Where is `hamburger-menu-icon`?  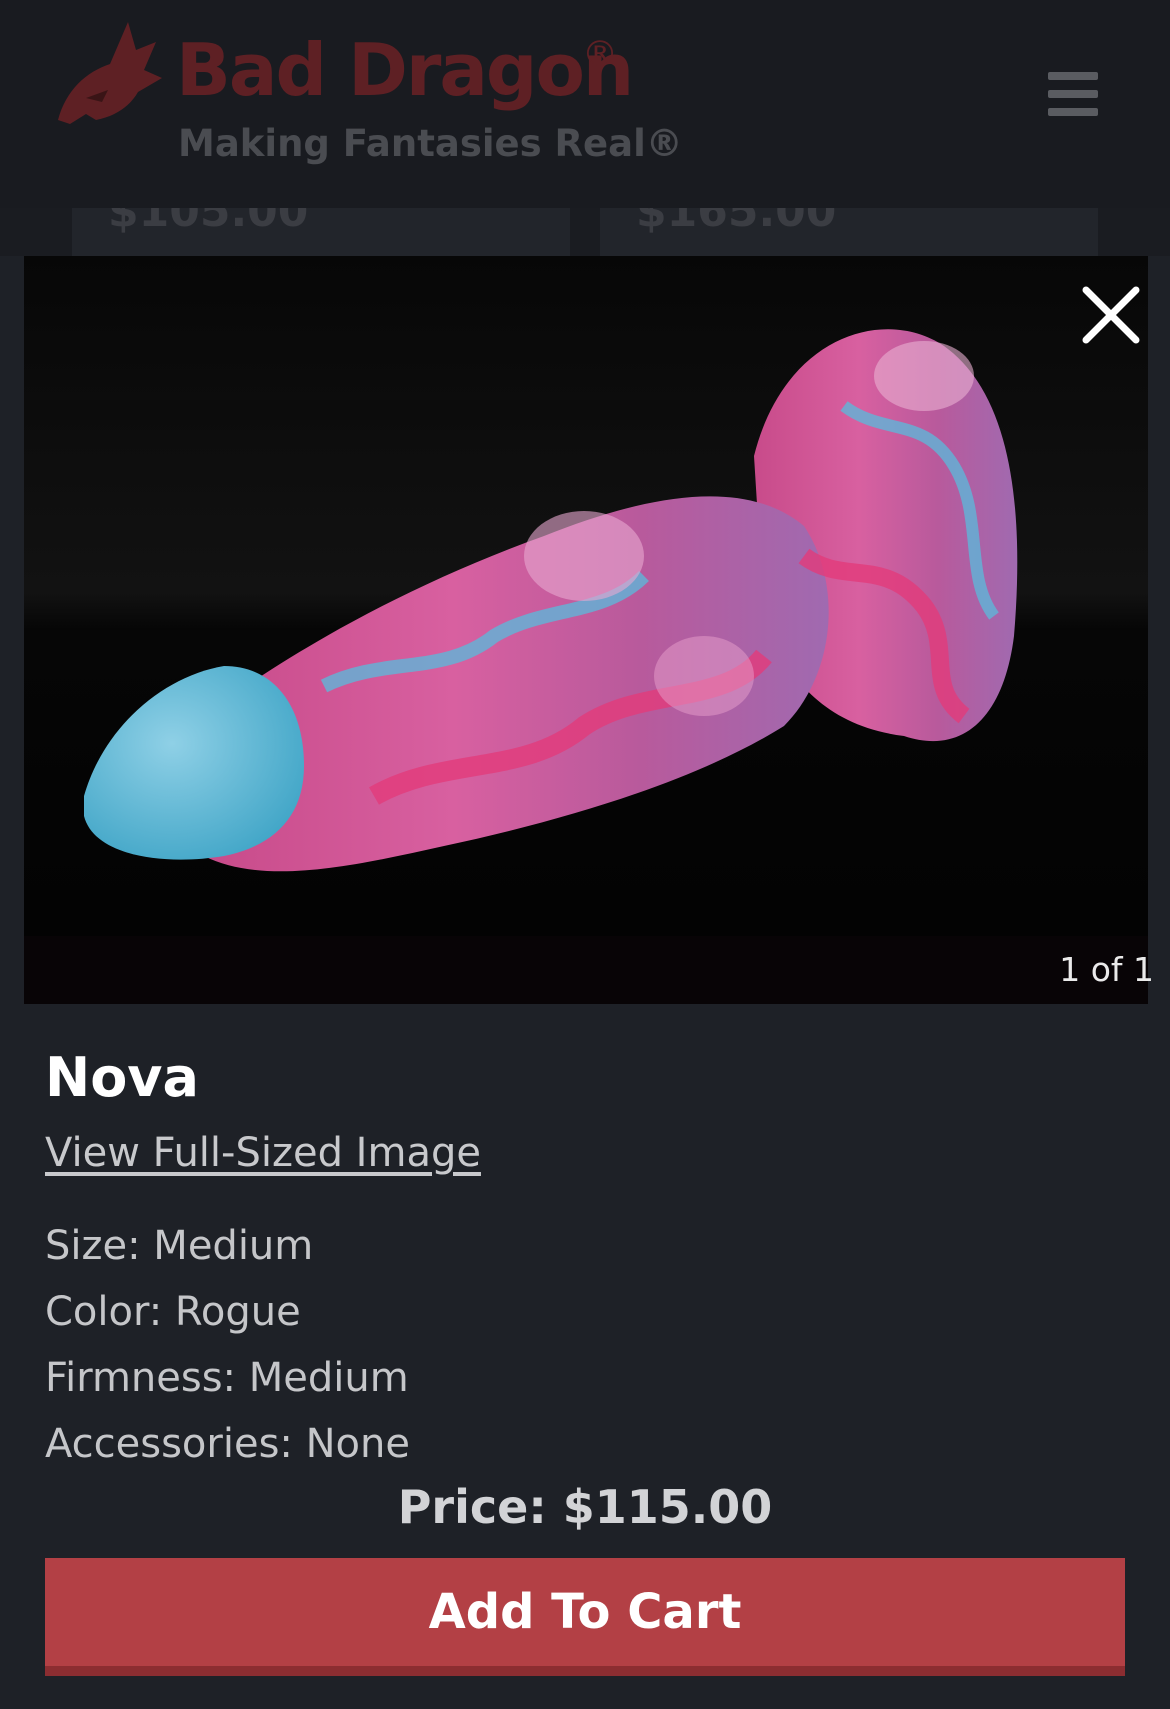 hamburger-menu-icon is located at coordinates (1073, 94).